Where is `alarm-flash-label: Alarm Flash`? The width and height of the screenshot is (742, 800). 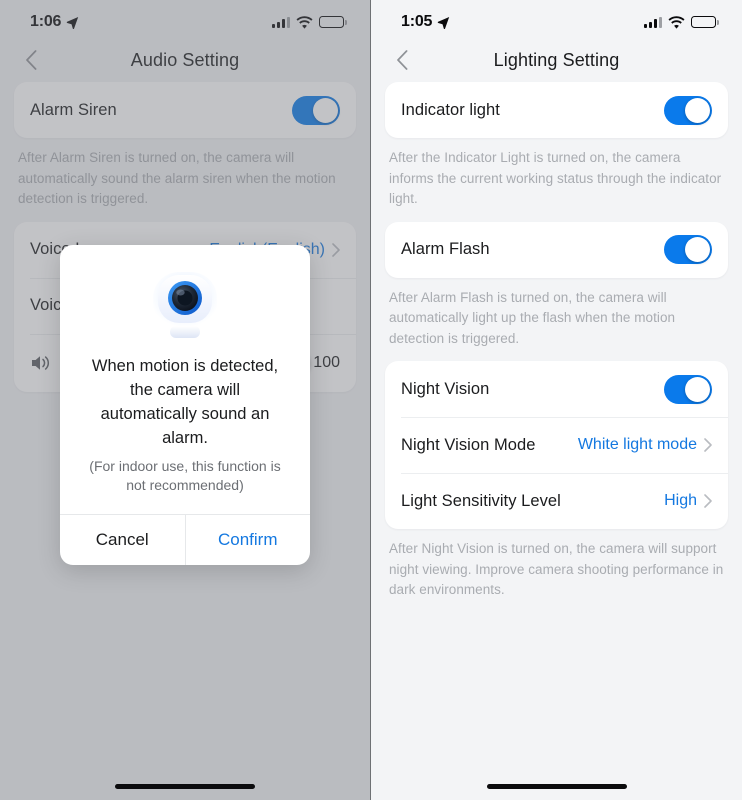
alarm-flash-label: Alarm Flash is located at coordinates (445, 249).